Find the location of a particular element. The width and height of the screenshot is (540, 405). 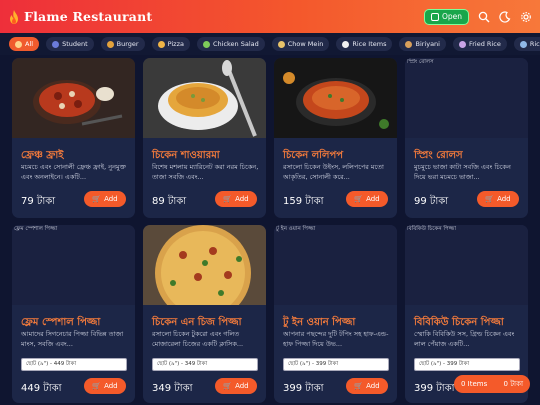

open-status-label: Open is located at coordinates (451, 16).